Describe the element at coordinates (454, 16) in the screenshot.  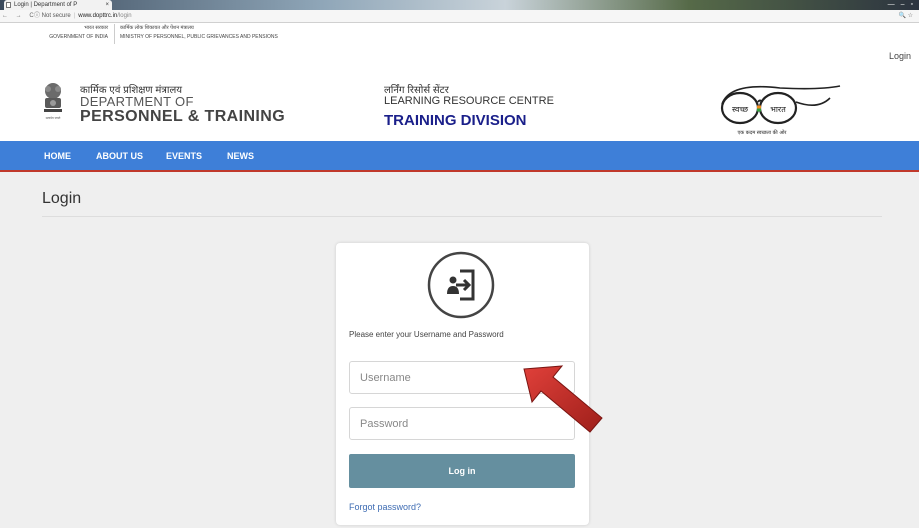
I see `url-field: ⓘ Not secure | www.dopttrc.in/login` at that location.